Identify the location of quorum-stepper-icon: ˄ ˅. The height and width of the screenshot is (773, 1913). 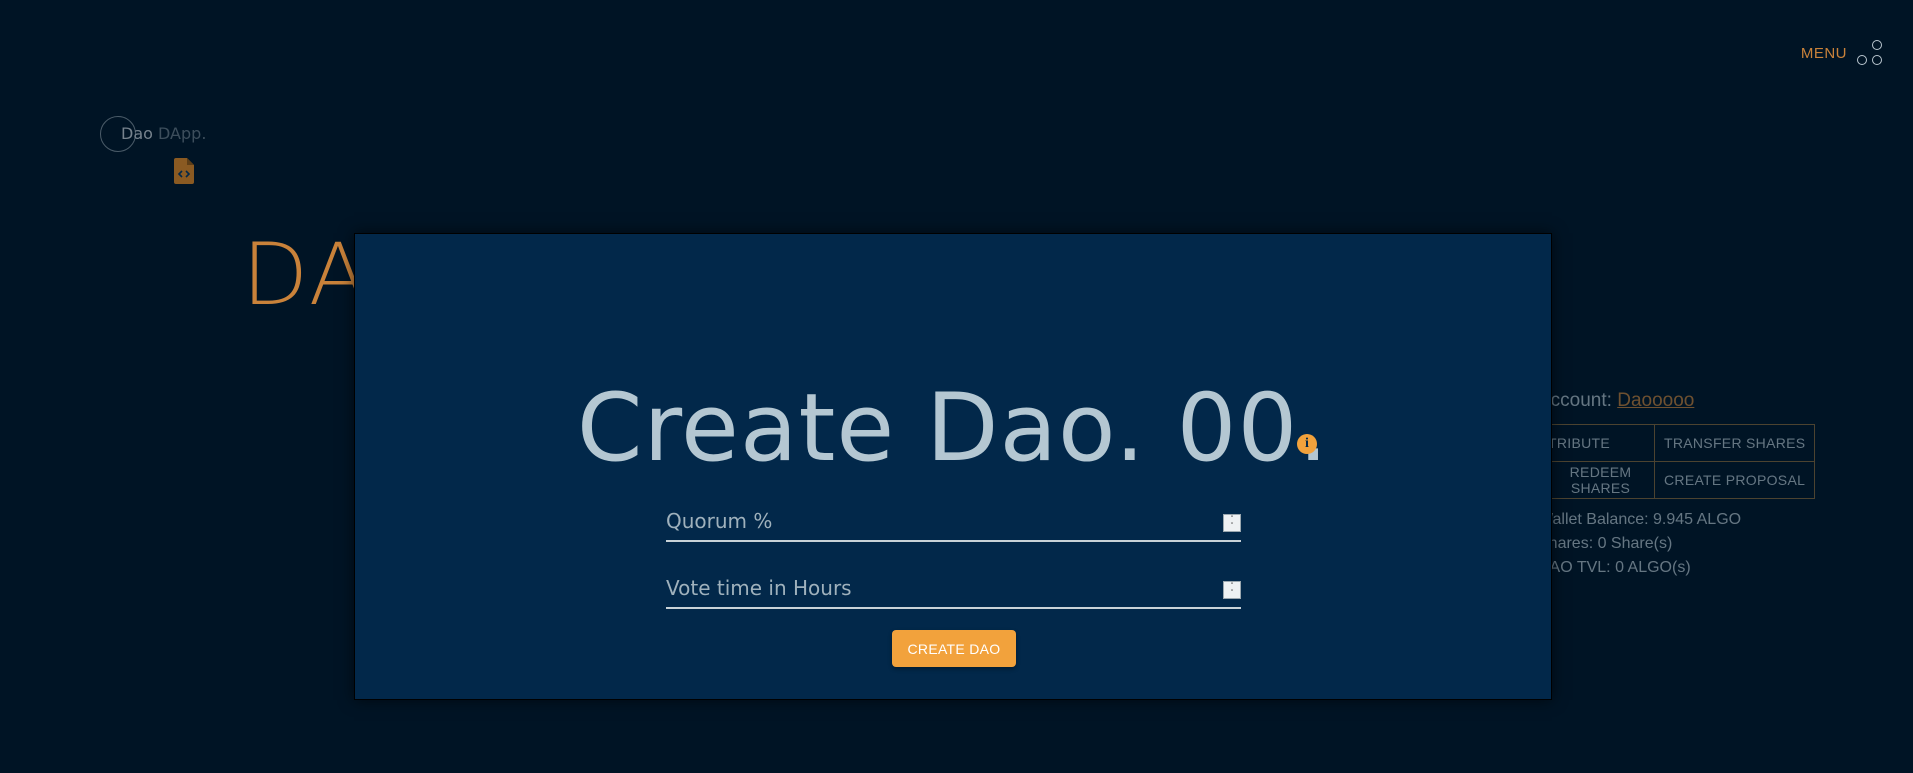
(1232, 523).